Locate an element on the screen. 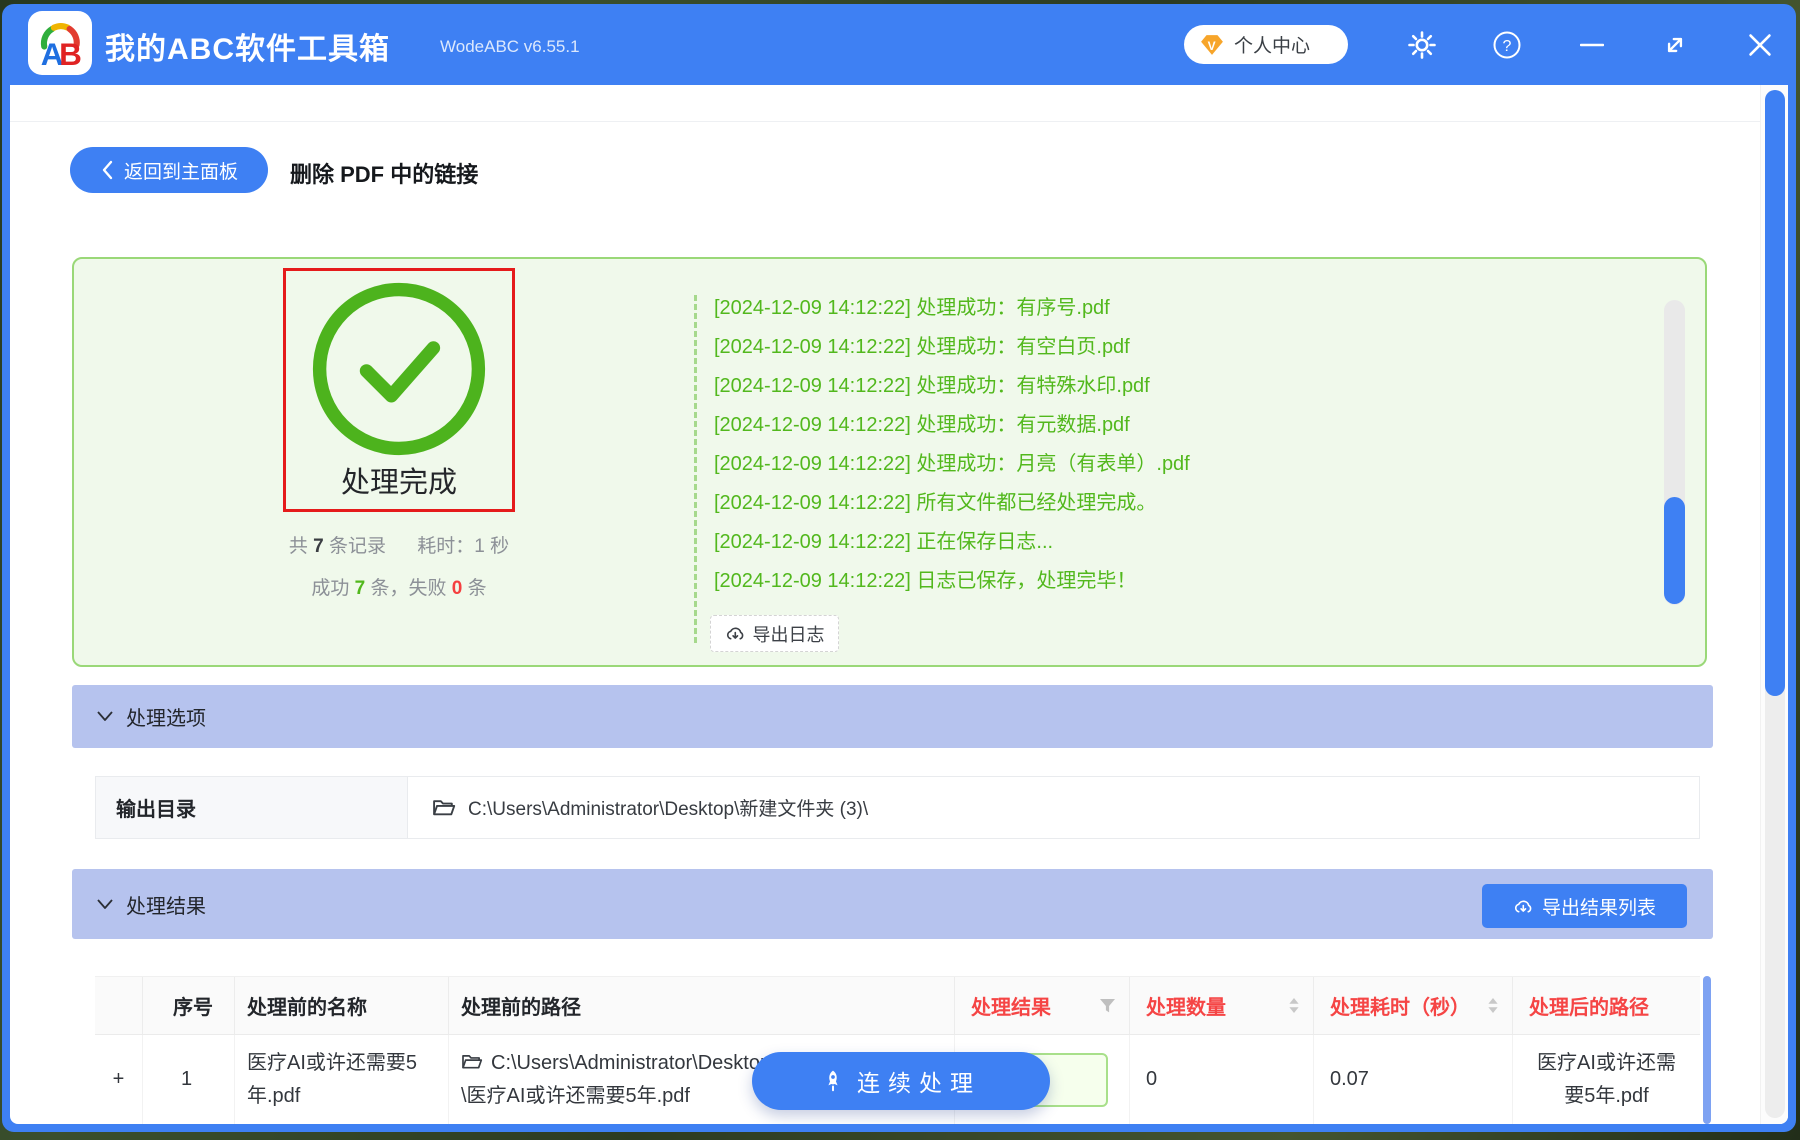 The width and height of the screenshot is (1800, 1140). export-log-button: 导出日志 is located at coordinates (774, 633).